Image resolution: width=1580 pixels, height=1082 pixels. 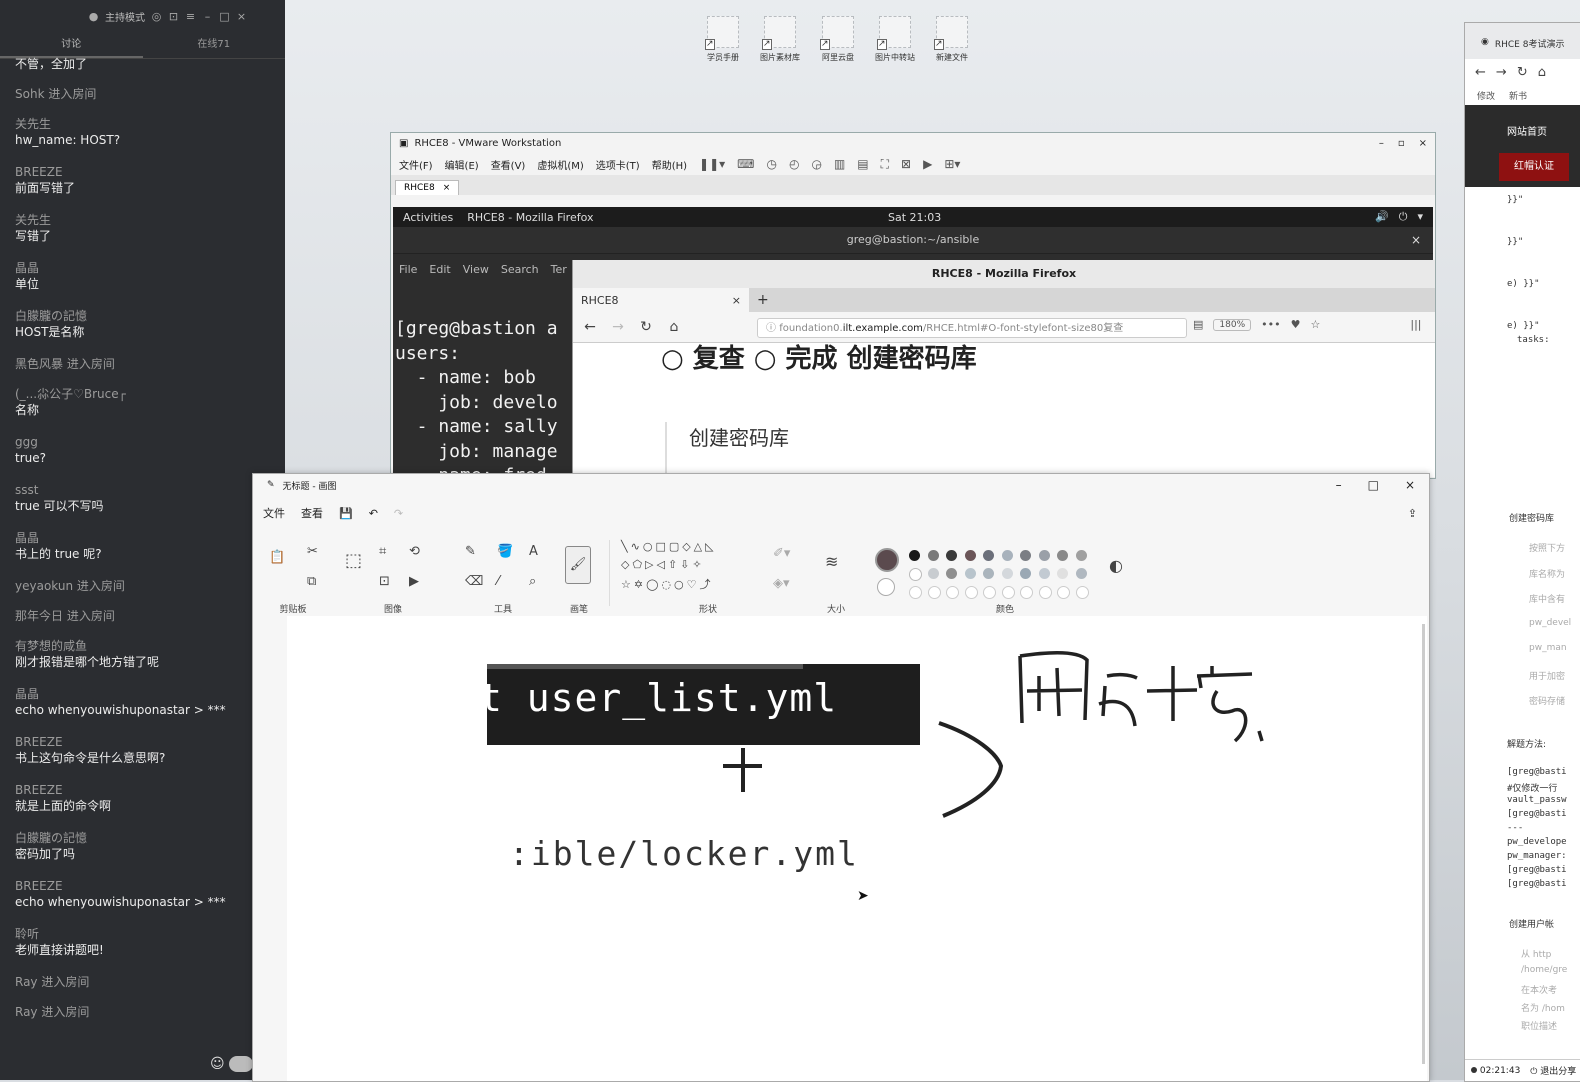 I want to click on share-icon: ⊡, so click(x=173, y=16).